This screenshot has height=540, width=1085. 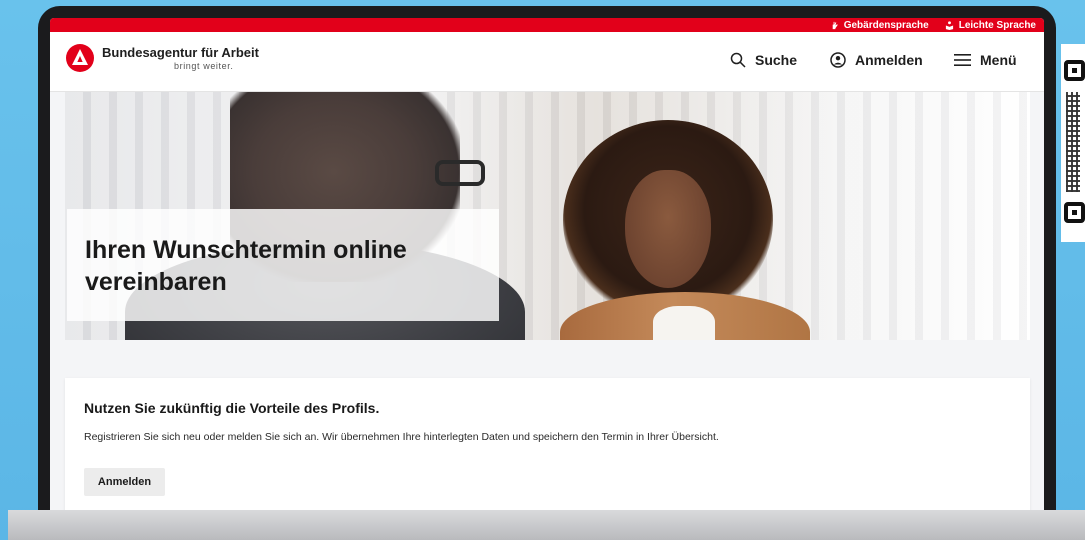 What do you see at coordinates (668, 229) in the screenshot?
I see `hero-woman-face` at bounding box center [668, 229].